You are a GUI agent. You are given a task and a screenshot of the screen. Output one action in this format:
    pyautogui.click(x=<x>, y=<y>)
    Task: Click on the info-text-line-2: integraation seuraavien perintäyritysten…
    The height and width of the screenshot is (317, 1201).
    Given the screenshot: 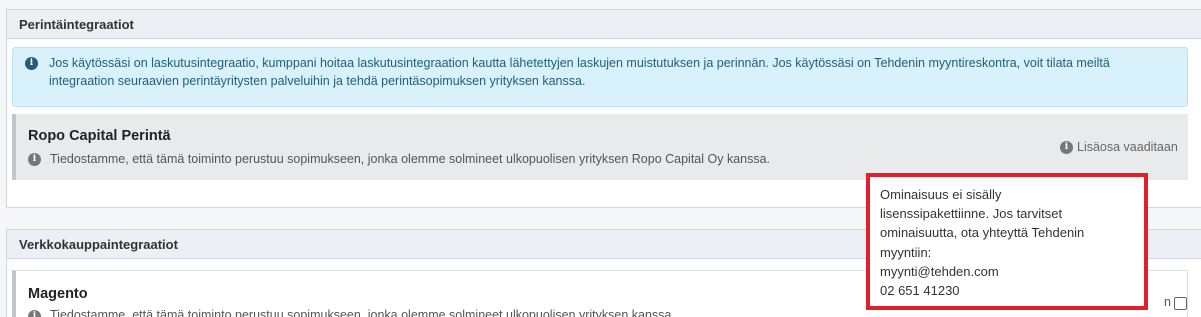 What is the action you would take?
    pyautogui.click(x=317, y=81)
    